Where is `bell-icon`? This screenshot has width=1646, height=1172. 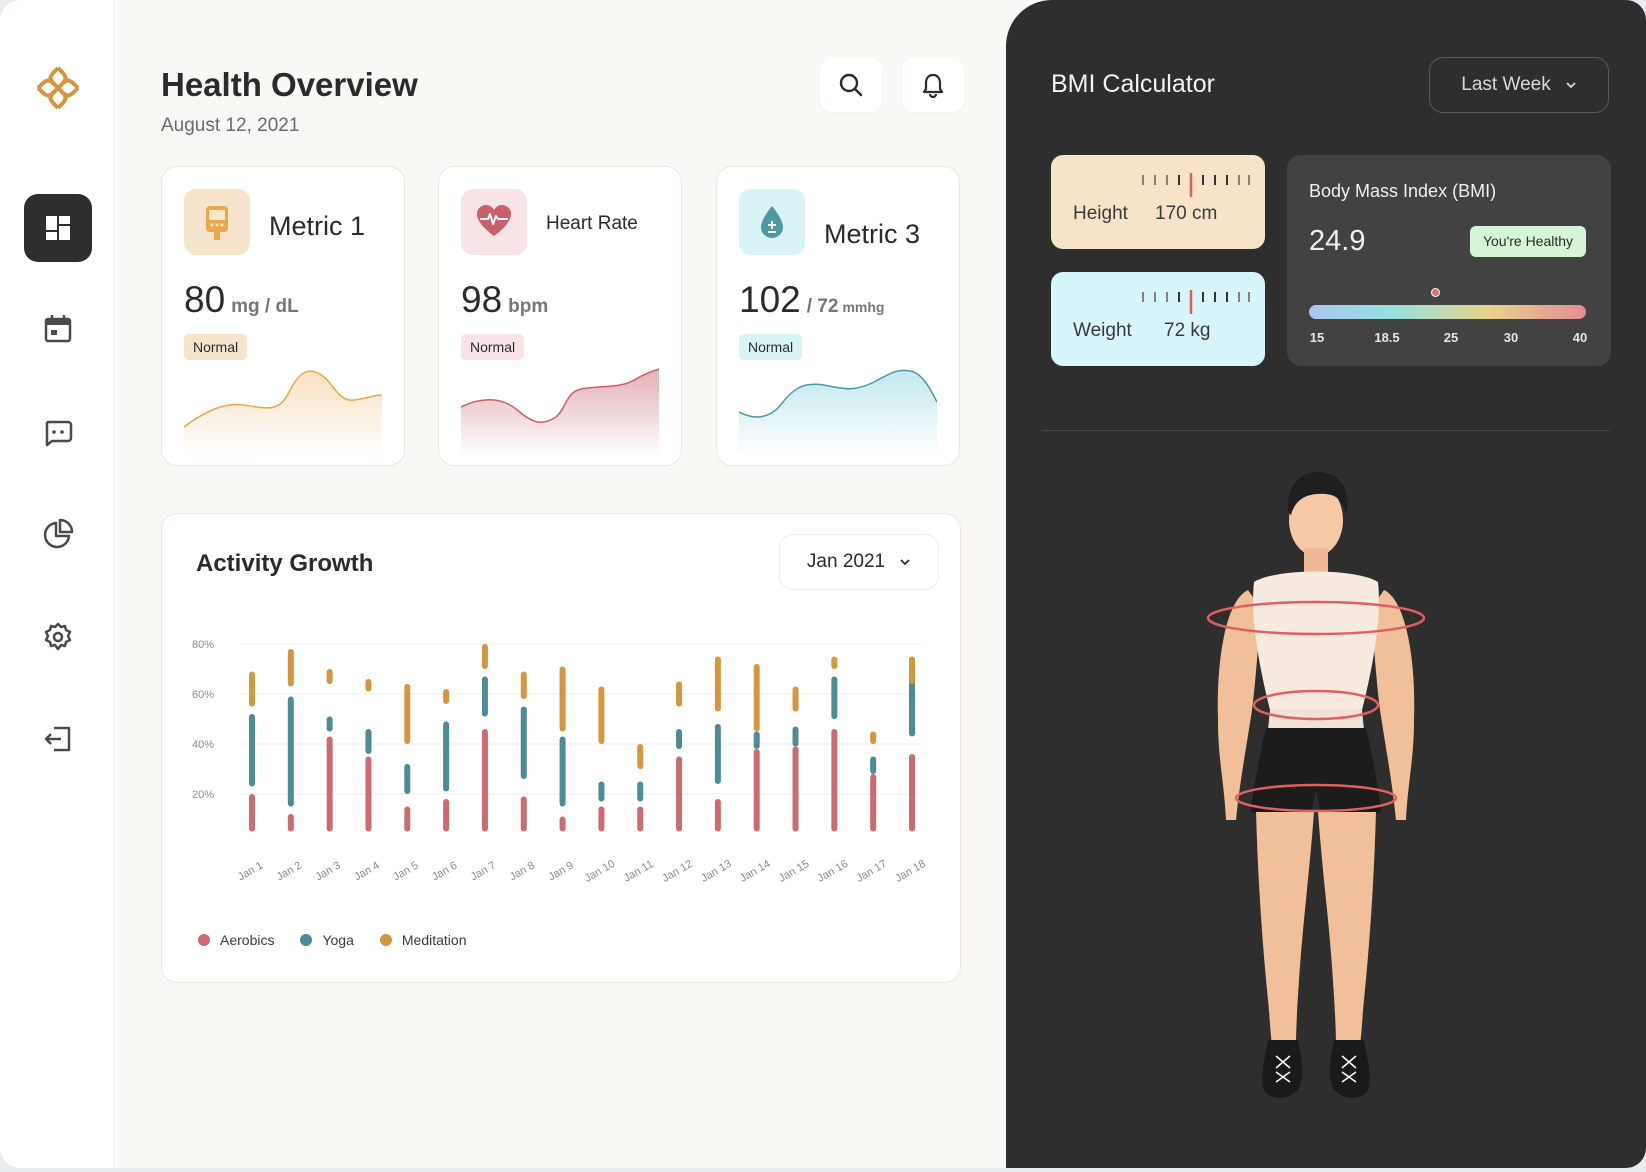 bell-icon is located at coordinates (933, 85).